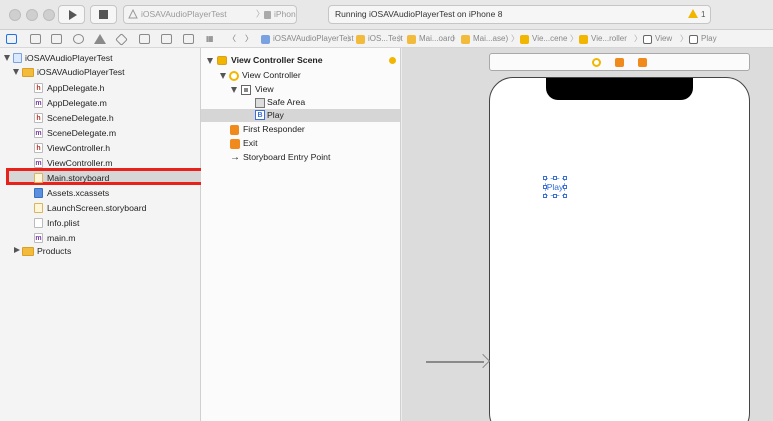 Image resolution: width=773 pixels, height=421 pixels. What do you see at coordinates (437, 38) in the screenshot?
I see `breadcrumb-item: Mai...oard` at bounding box center [437, 38].